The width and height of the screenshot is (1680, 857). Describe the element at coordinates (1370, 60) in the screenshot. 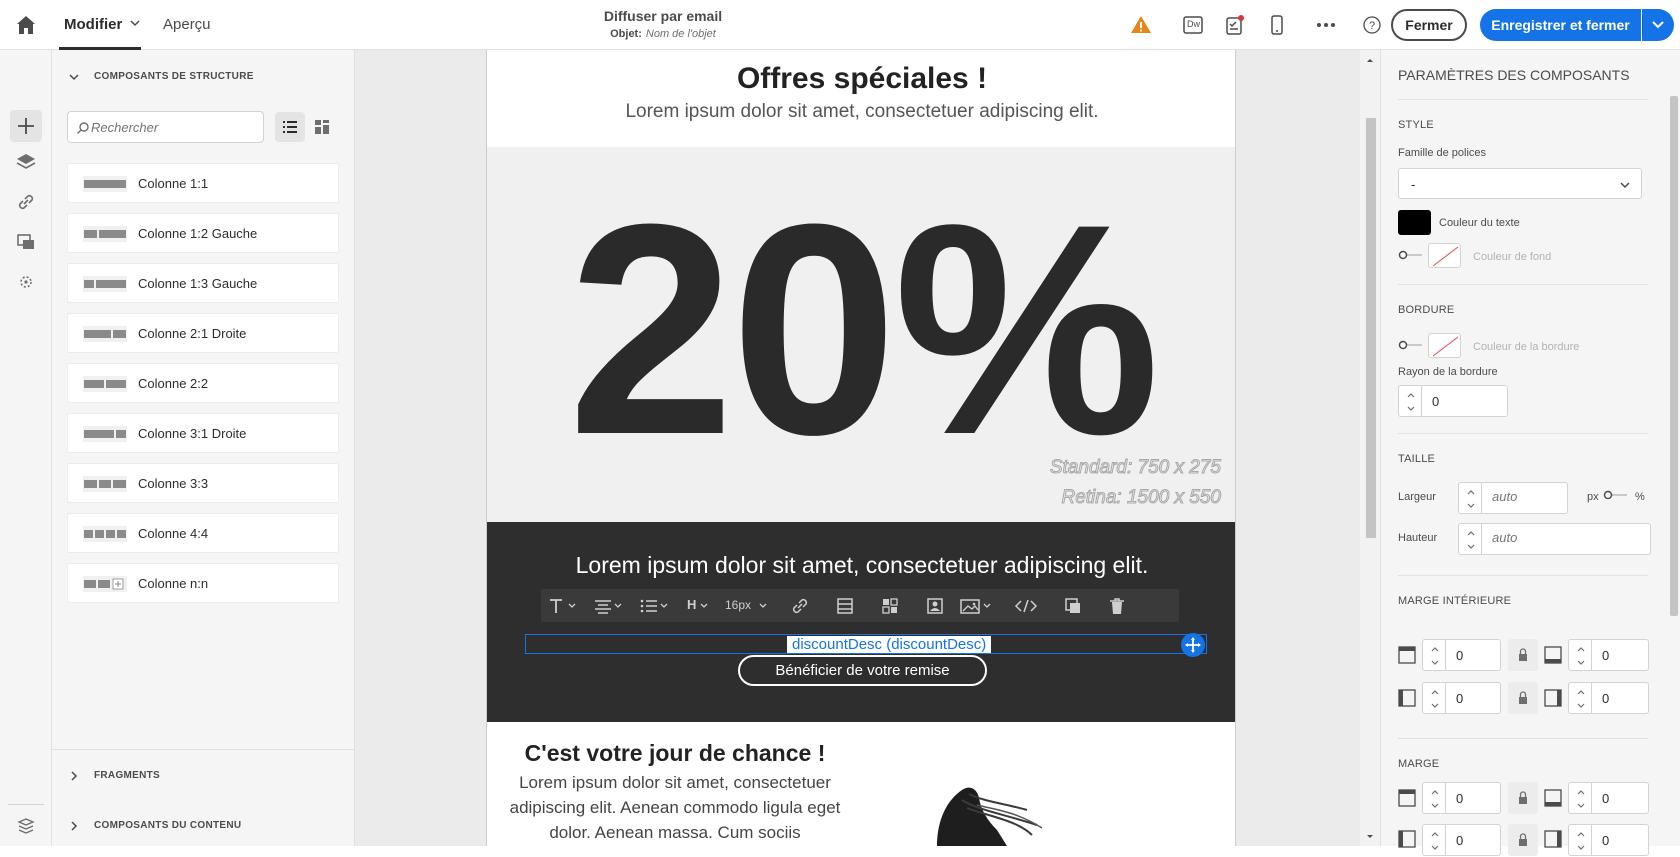

I see `scroll-up-icon` at that location.